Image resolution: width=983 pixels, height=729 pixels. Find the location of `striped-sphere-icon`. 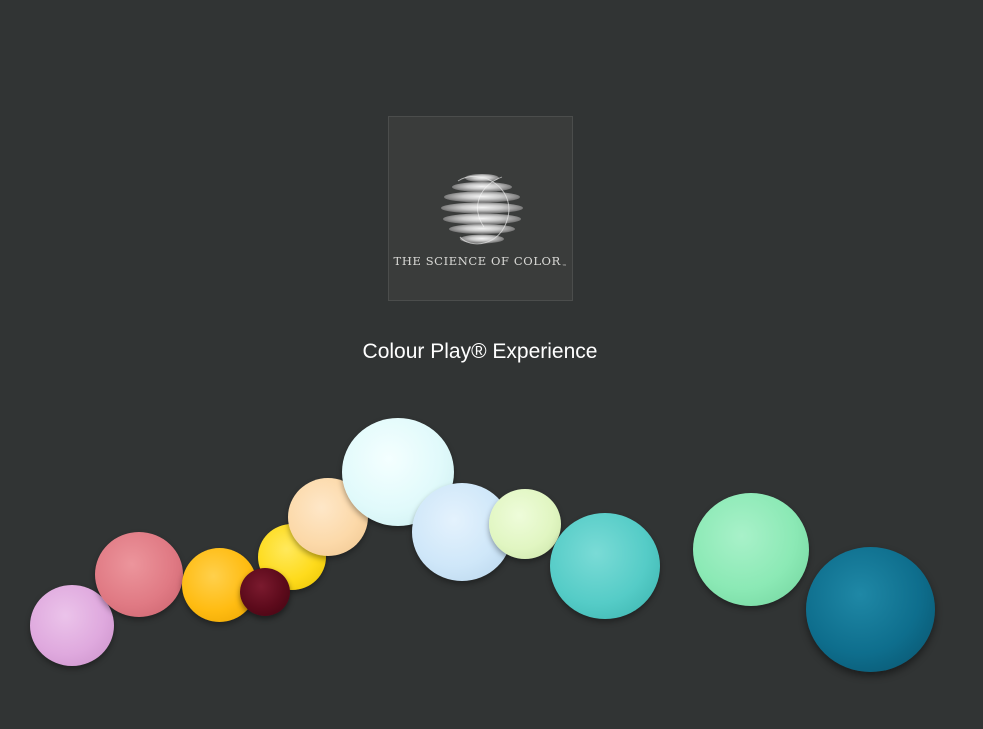

striped-sphere-icon is located at coordinates (482, 209).